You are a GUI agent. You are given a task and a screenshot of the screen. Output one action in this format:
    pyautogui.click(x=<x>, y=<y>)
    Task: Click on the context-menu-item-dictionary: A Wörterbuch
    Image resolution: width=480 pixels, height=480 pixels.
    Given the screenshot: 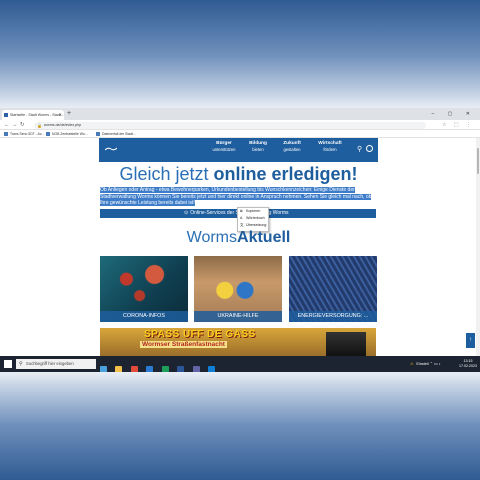 What is the action you would take?
    pyautogui.click(x=253, y=218)
    